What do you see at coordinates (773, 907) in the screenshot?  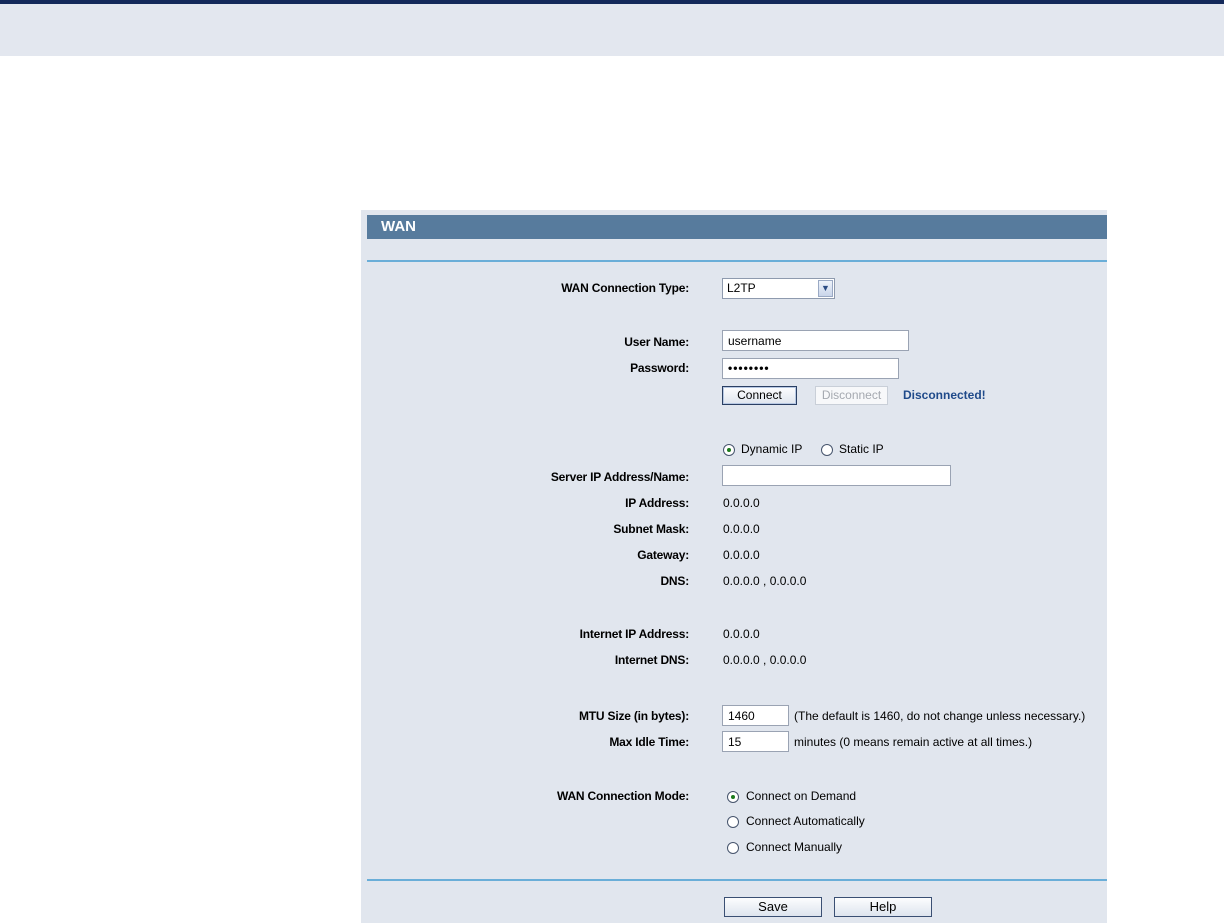 I see `save-button: Save` at bounding box center [773, 907].